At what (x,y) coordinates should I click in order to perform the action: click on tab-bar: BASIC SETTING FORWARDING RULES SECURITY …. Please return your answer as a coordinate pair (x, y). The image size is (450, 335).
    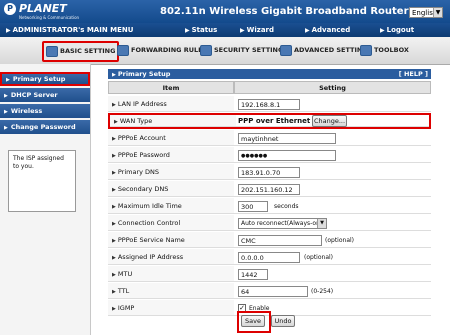
    Looking at the image, I should click on (225, 51).